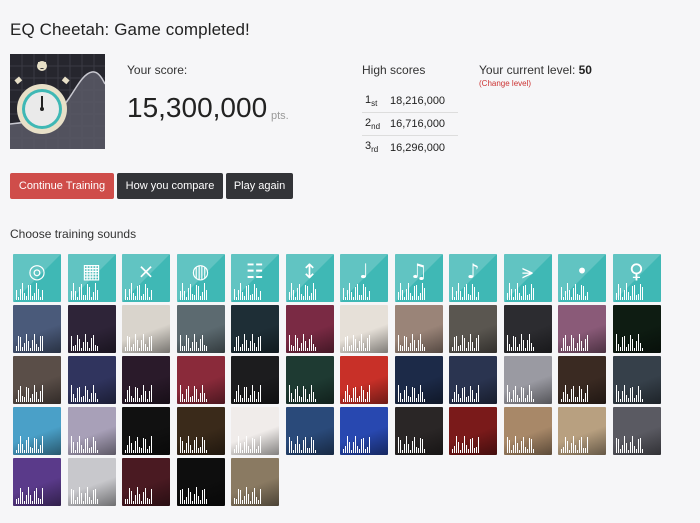 The image size is (700, 523). Describe the element at coordinates (527, 271) in the screenshot. I see `trumpet-icon: ⪫` at that location.